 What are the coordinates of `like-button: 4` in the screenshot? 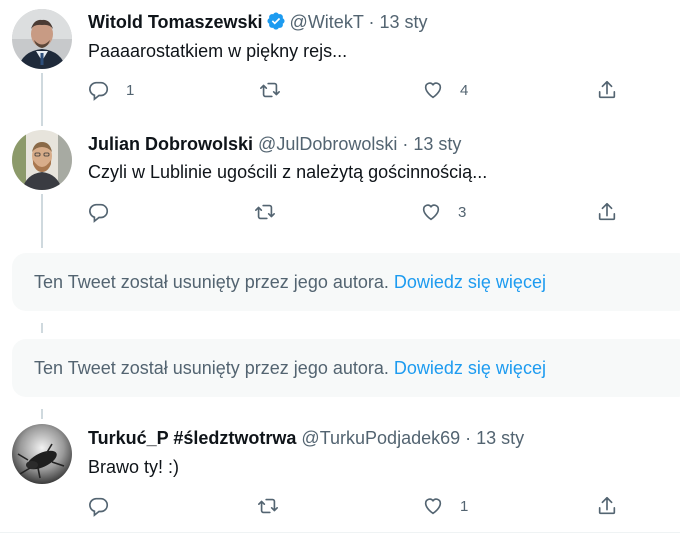 It's located at (445, 90).